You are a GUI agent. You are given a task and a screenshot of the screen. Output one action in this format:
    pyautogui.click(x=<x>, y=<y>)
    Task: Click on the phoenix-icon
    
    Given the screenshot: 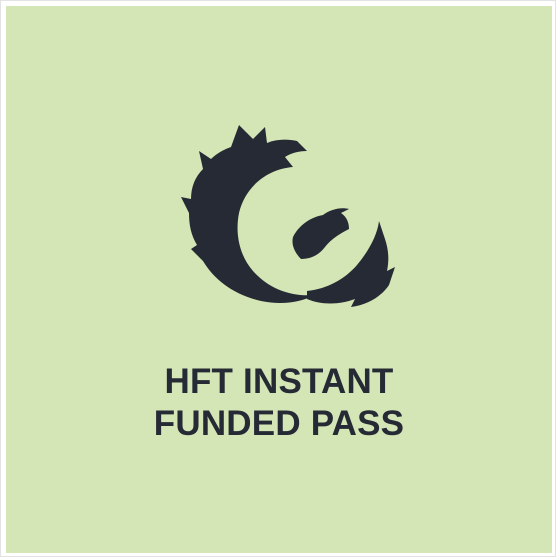 What is the action you would take?
    pyautogui.click(x=288, y=216)
    